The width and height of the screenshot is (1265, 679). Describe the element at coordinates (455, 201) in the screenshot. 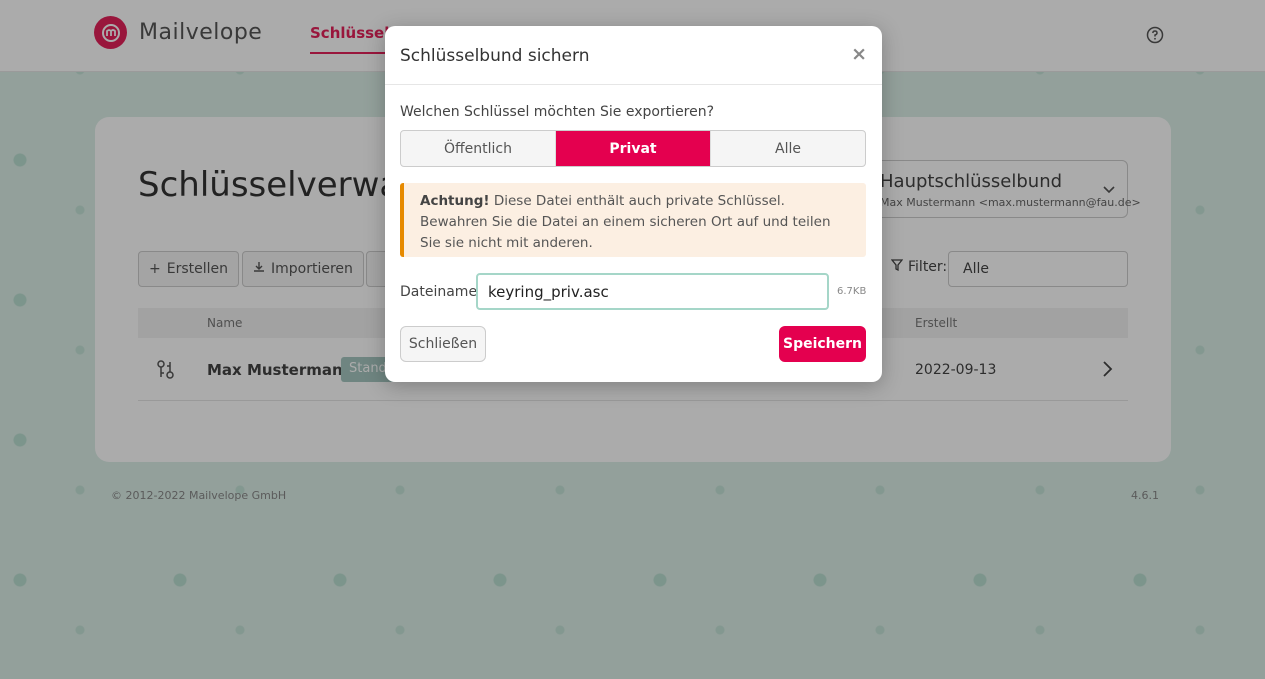

I see `alert-strong: Achtung!` at that location.